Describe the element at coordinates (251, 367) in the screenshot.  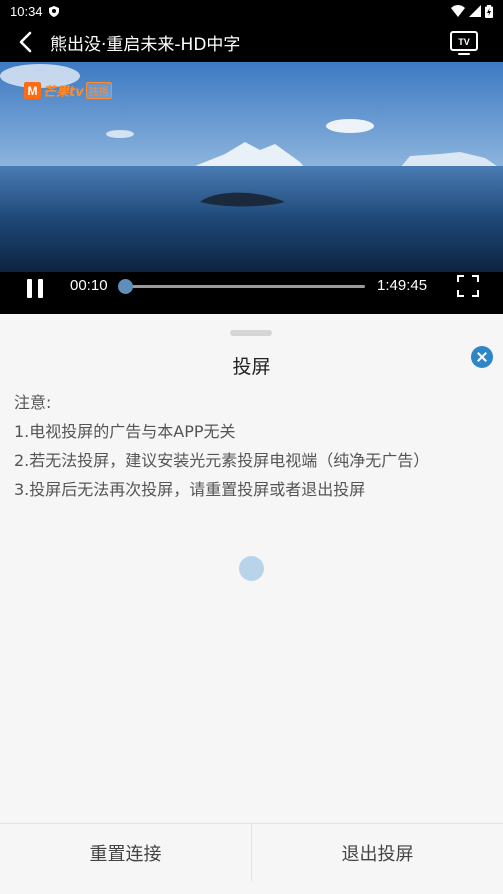
I see `sheet-title: 投屏` at that location.